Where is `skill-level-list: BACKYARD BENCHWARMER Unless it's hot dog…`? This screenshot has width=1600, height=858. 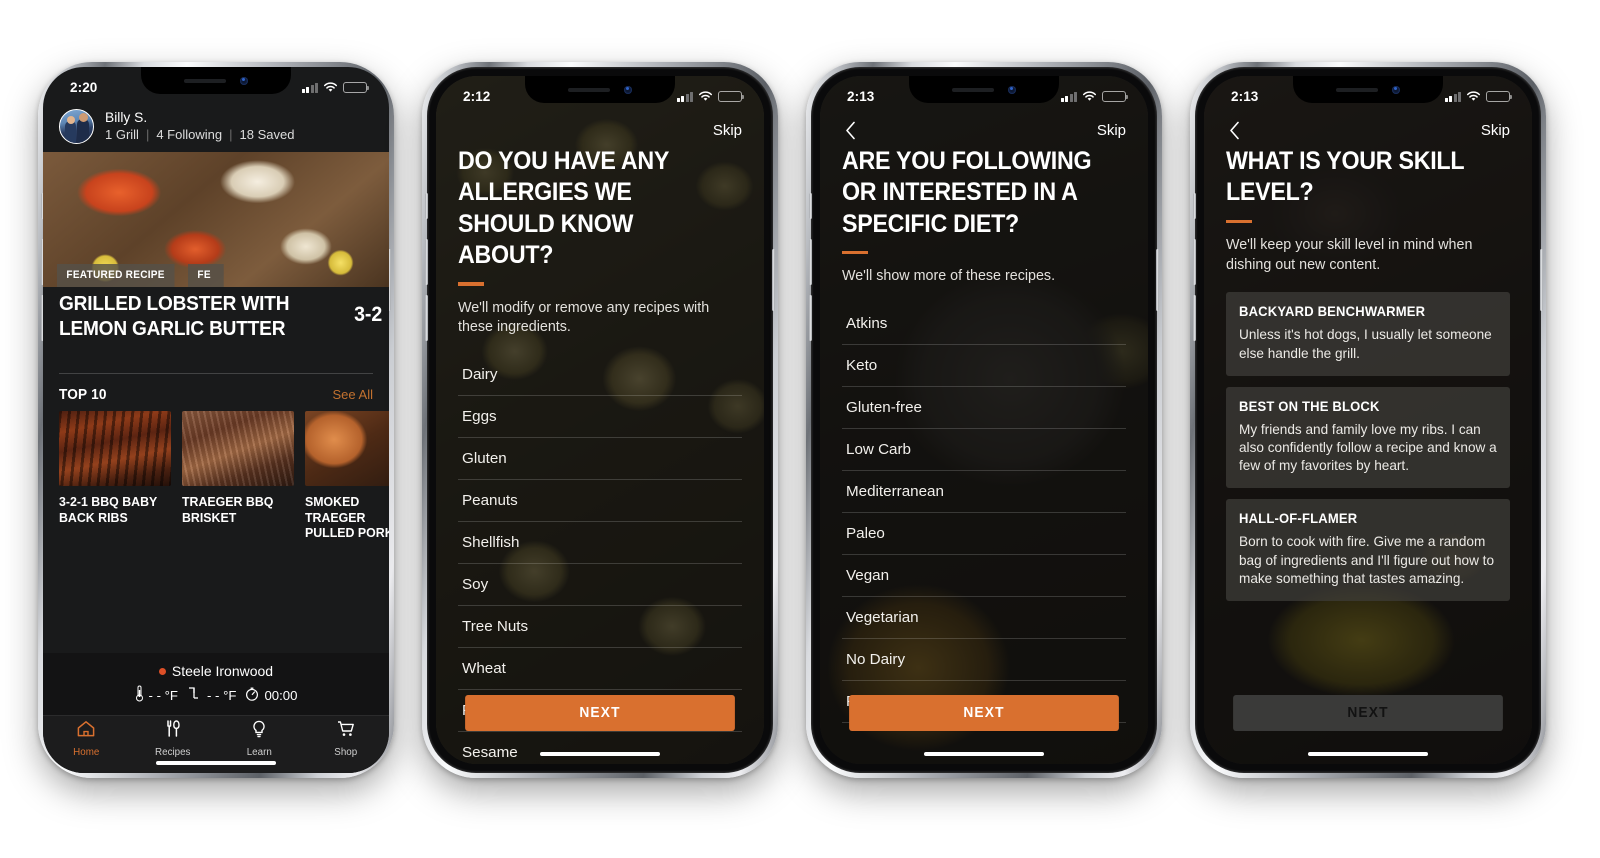
skill-level-list: BACKYARD BENCHWARMER Unless it's hot dog… is located at coordinates (1368, 447).